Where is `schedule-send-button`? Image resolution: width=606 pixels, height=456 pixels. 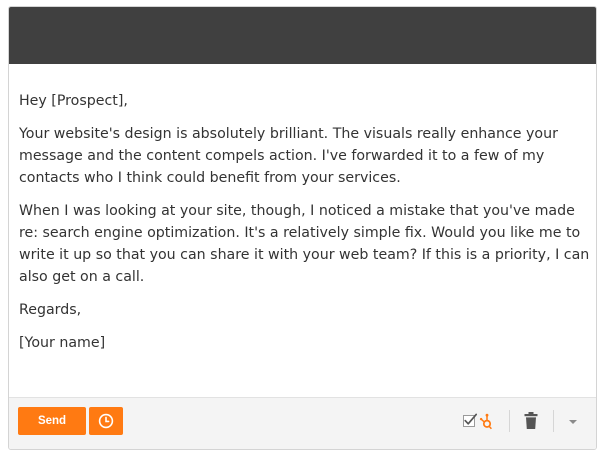
schedule-send-button is located at coordinates (106, 421).